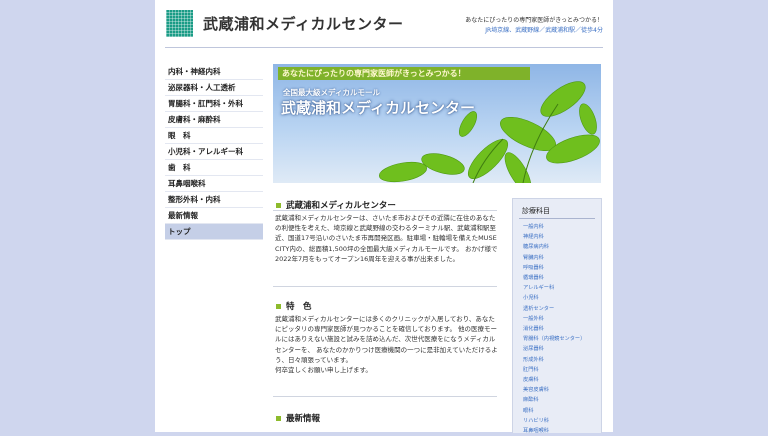 The image size is (768, 436). Describe the element at coordinates (554, 349) in the screenshot. I see `department-link: 泌尿器科` at that location.